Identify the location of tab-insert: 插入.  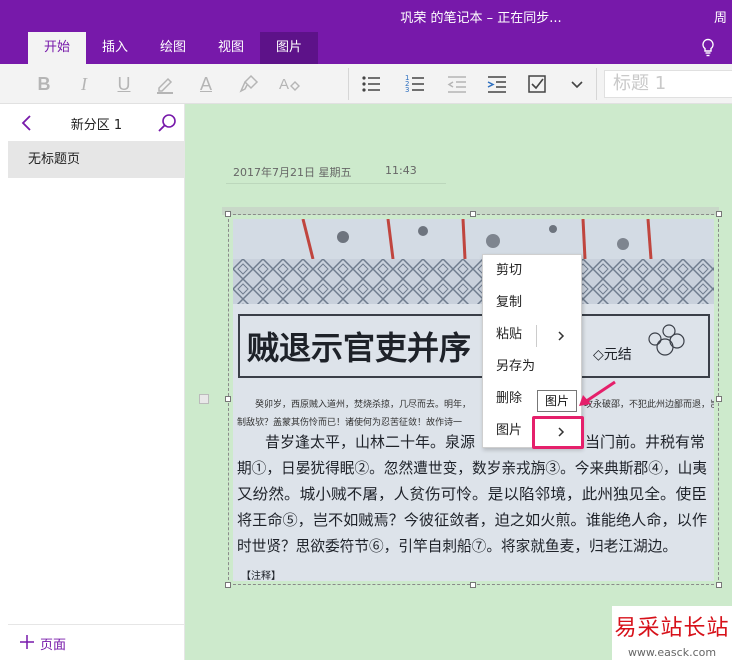
(115, 48).